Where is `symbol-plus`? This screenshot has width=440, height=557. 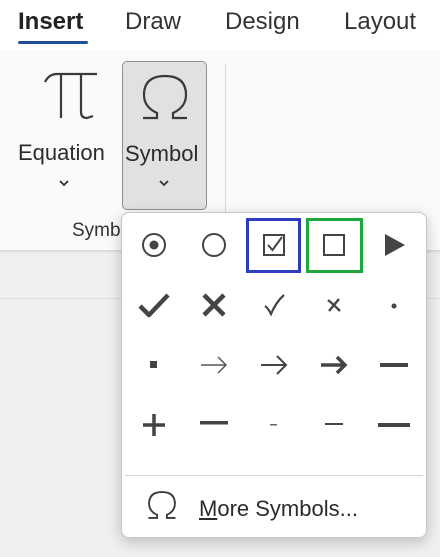
symbol-plus is located at coordinates (154, 425).